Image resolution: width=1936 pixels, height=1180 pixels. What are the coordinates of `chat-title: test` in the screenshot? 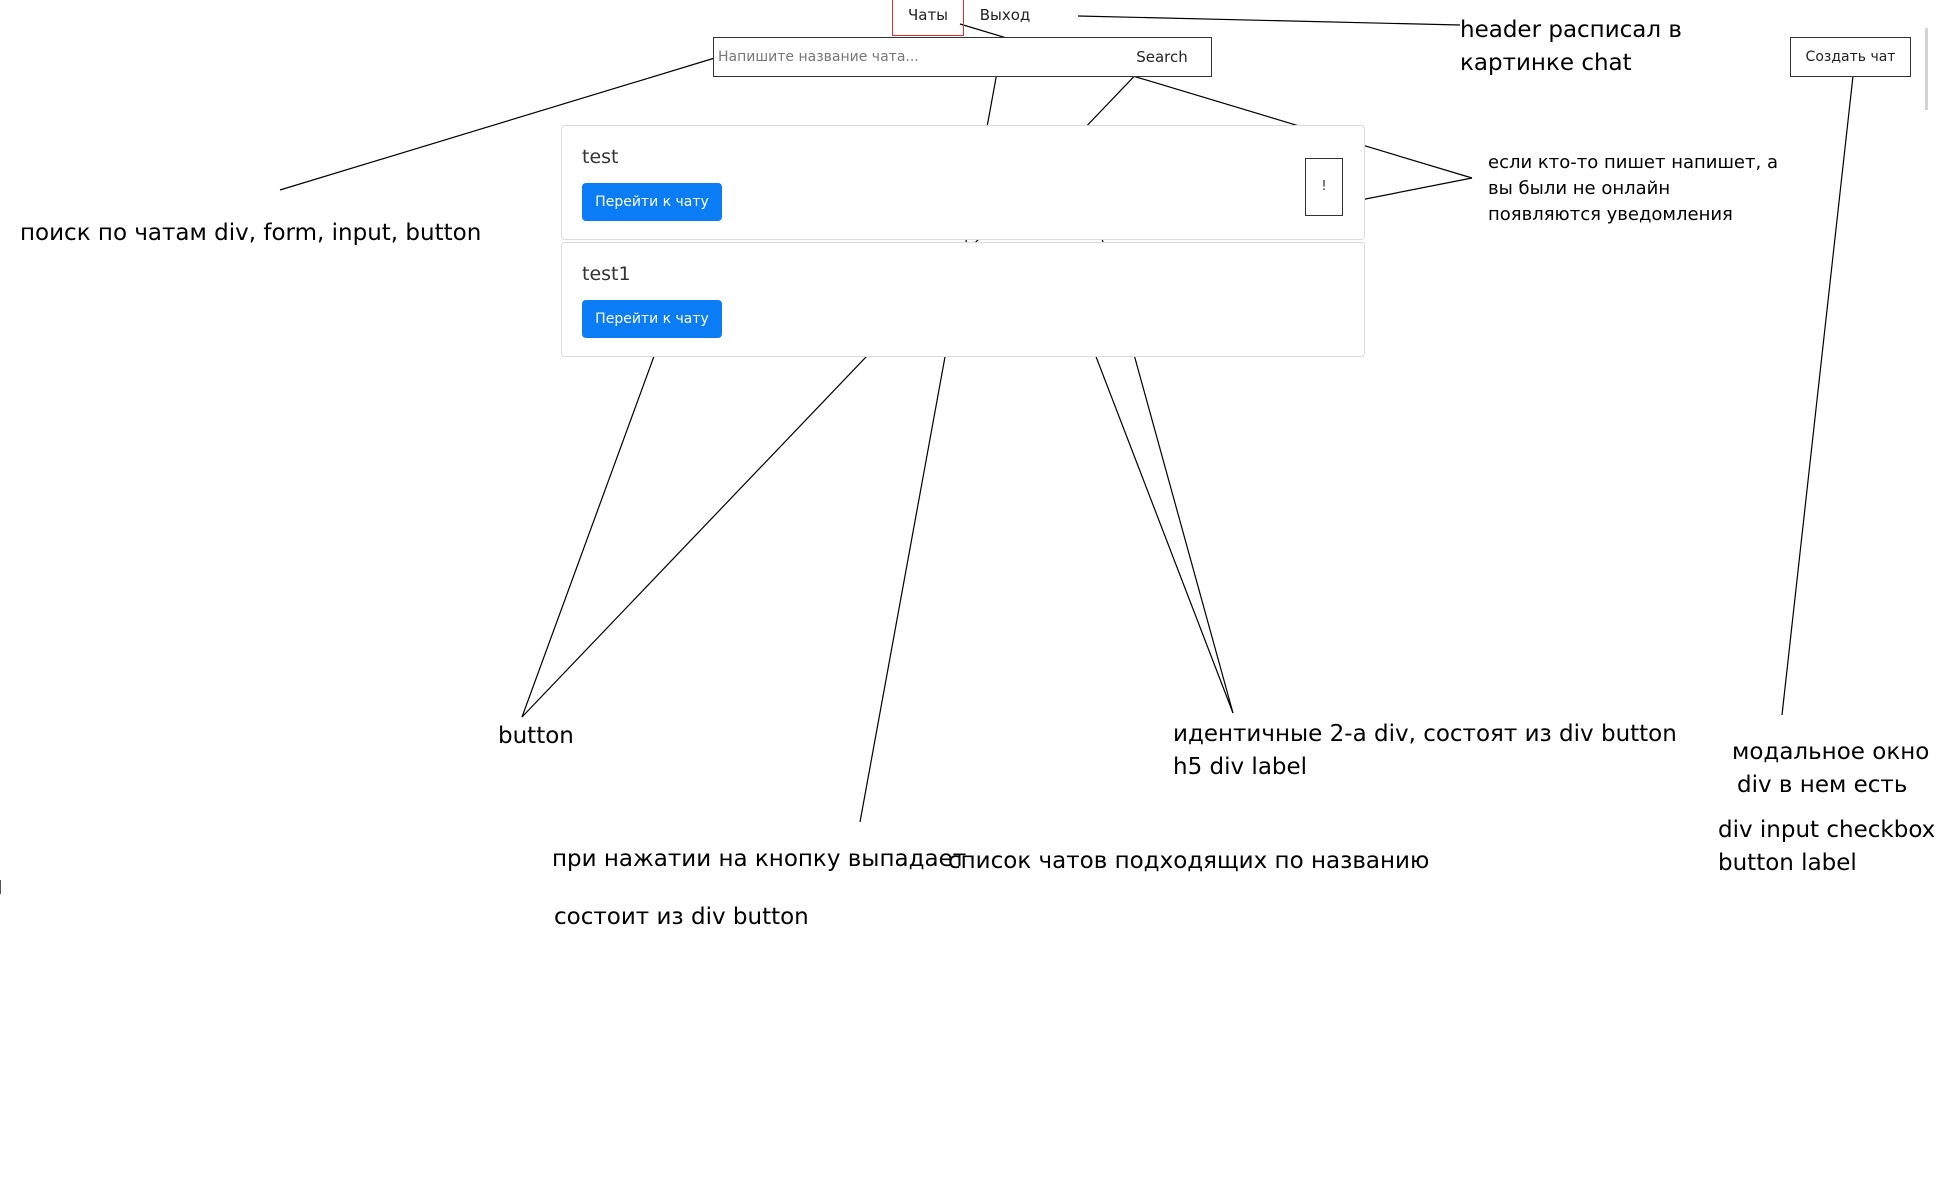 It's located at (600, 157).